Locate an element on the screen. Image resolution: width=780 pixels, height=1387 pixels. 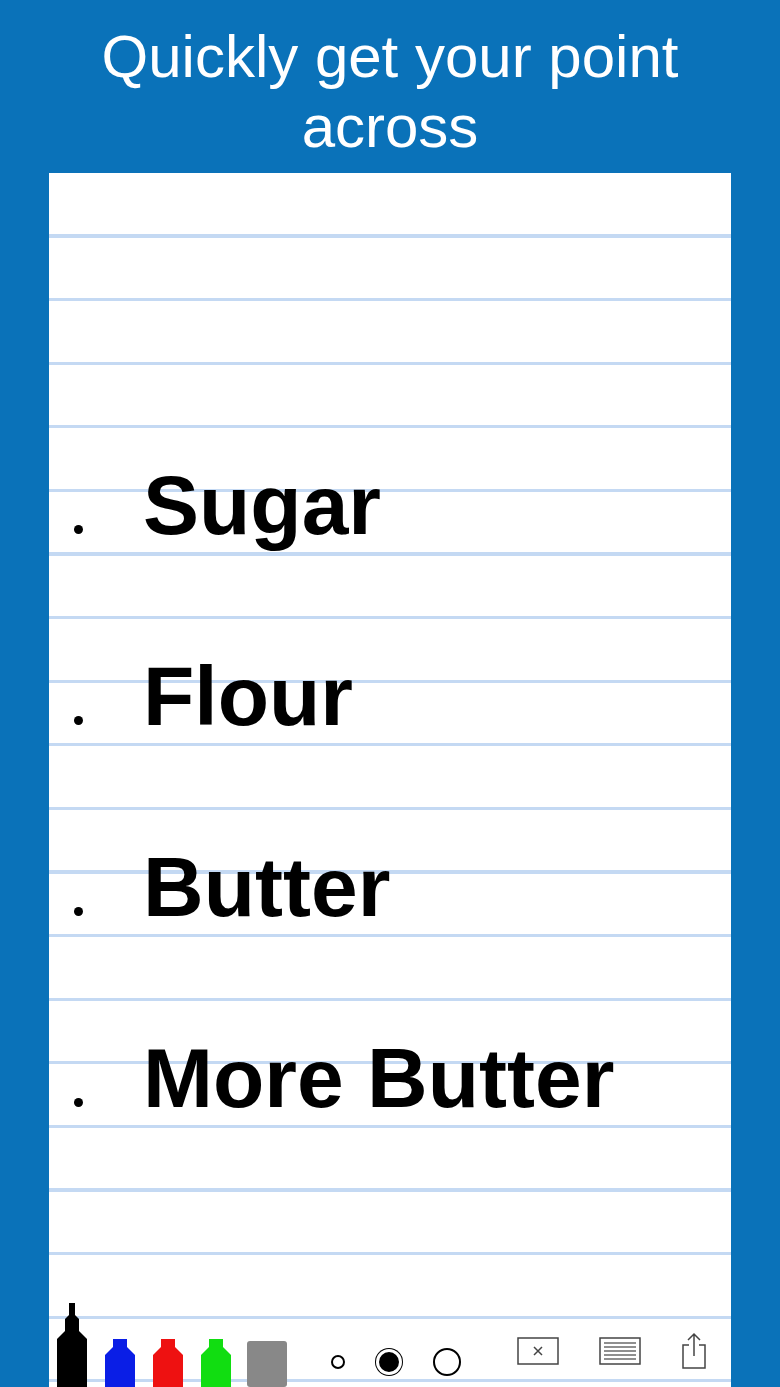
handwritten-note: Sugar is located at coordinates (262, 505).